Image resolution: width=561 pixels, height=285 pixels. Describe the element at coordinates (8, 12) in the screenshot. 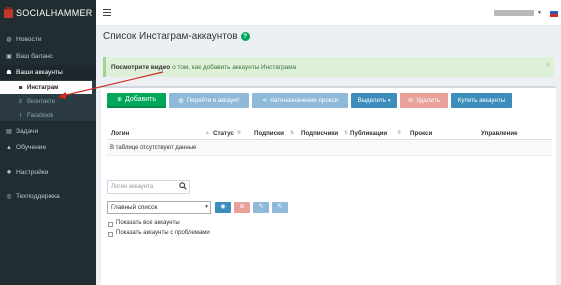

I see `hammer-icon` at that location.